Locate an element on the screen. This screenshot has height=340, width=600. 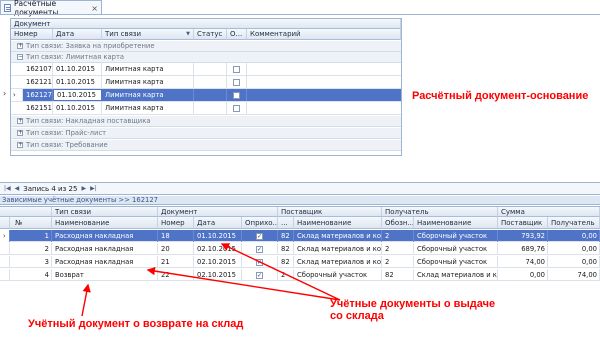
annotation-return-doc: Учётный документ о возврате на склад is located at coordinates (136, 324).